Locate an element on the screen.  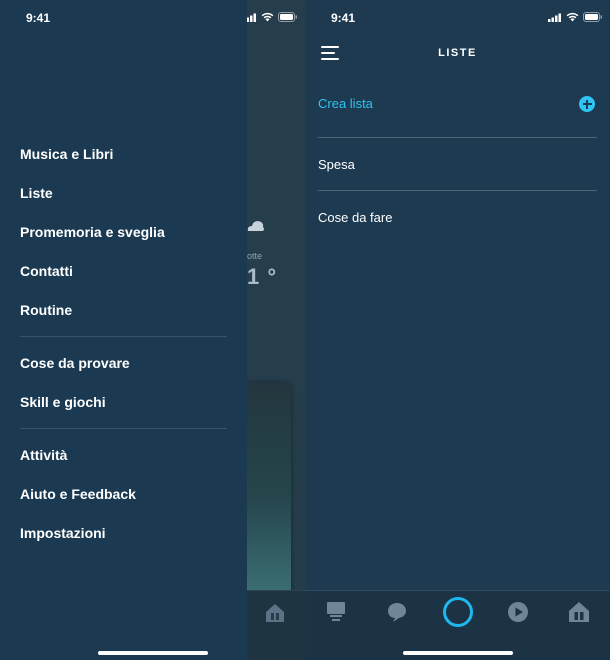
menu-item-musica-e-libri: Musica e Libri is located at coordinates (66, 154).